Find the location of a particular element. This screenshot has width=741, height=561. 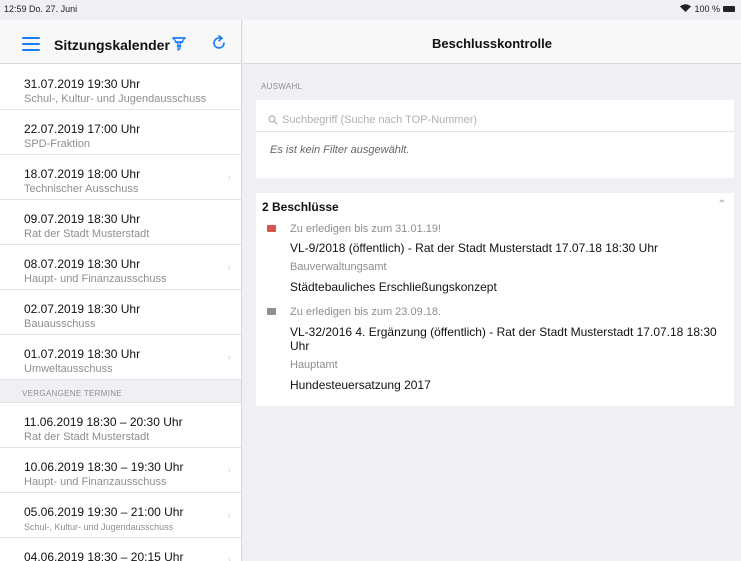

department: Hauptamt is located at coordinates (314, 365).